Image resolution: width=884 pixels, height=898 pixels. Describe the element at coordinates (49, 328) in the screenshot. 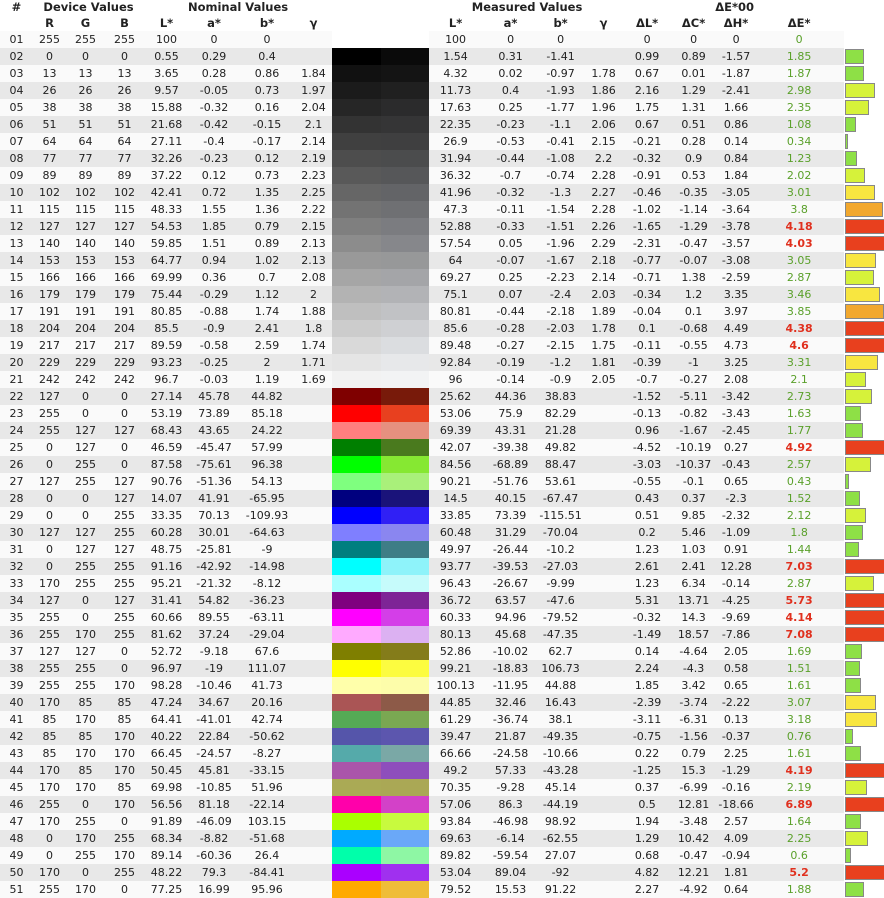

I see `cell-R: 204` at that location.